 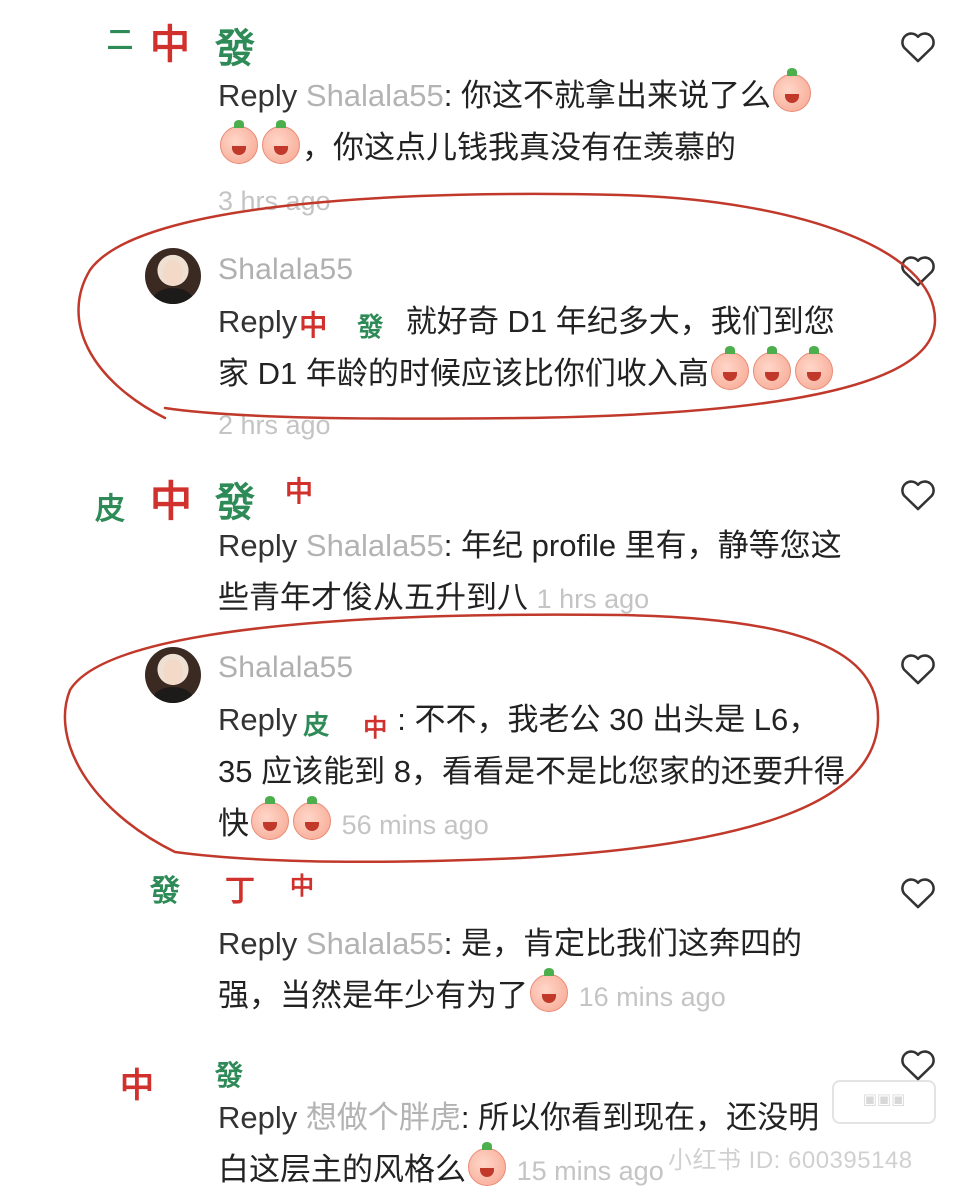 What do you see at coordinates (652, 997) in the screenshot?
I see `timestamp: 16 mins ago` at bounding box center [652, 997].